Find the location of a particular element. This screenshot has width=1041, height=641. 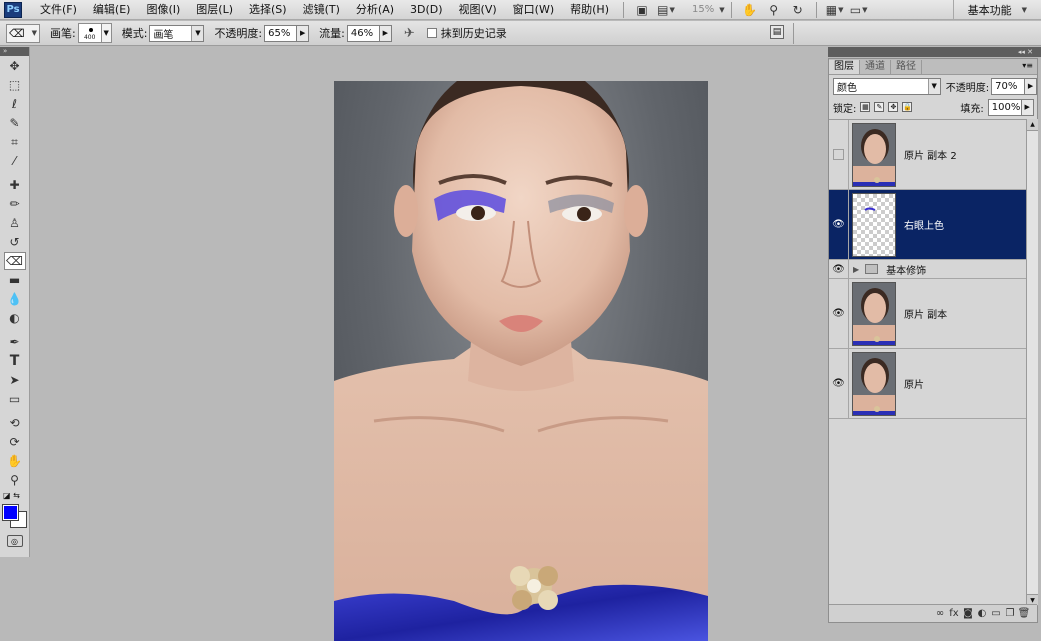

menu-layer: 图层(L) is located at coordinates (214, 10).